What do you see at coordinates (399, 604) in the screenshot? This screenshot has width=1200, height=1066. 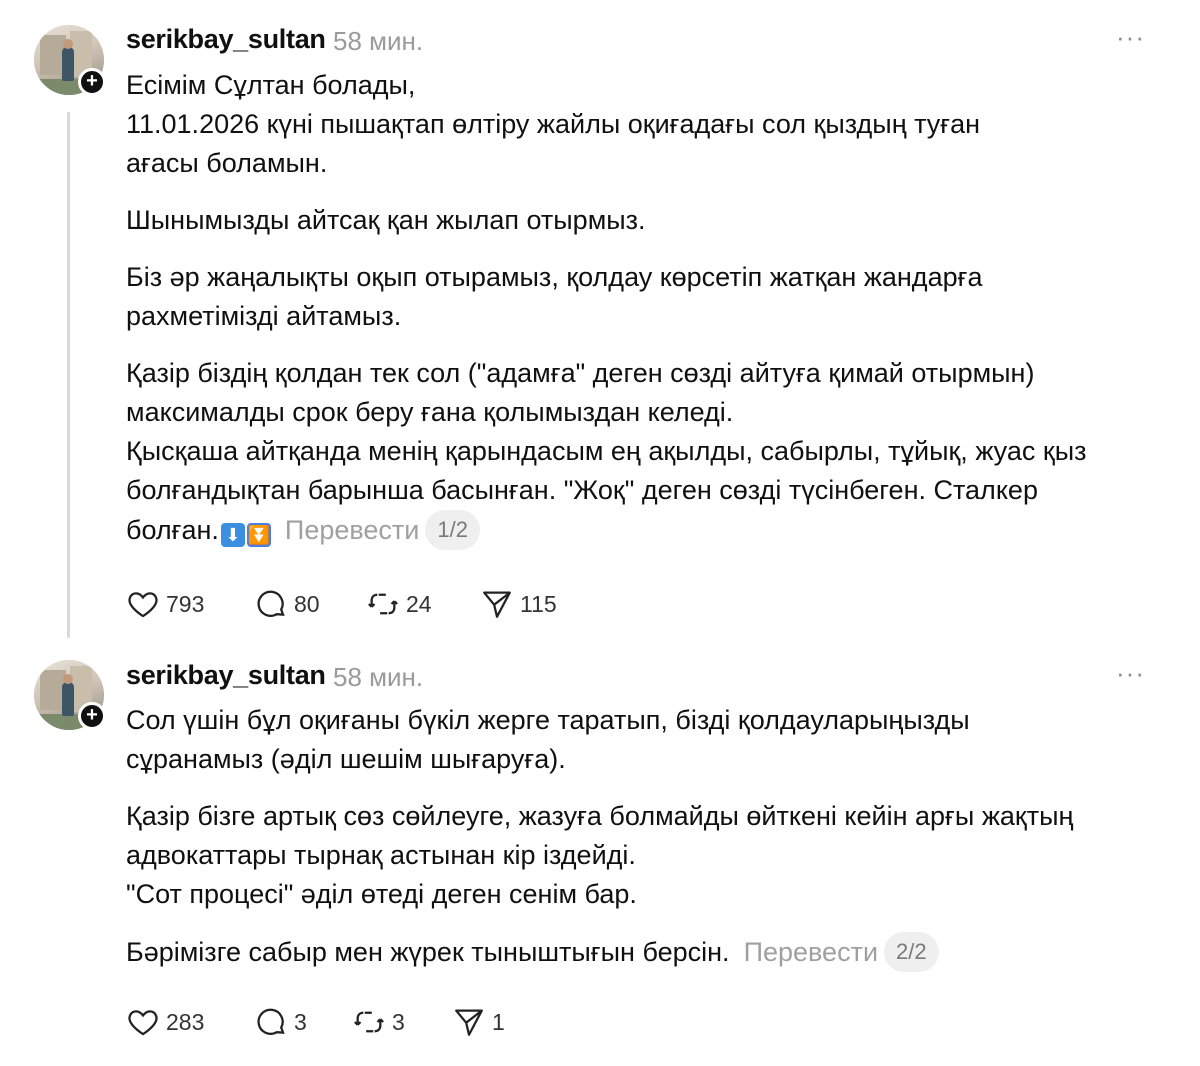 I see `repost-button: 24` at bounding box center [399, 604].